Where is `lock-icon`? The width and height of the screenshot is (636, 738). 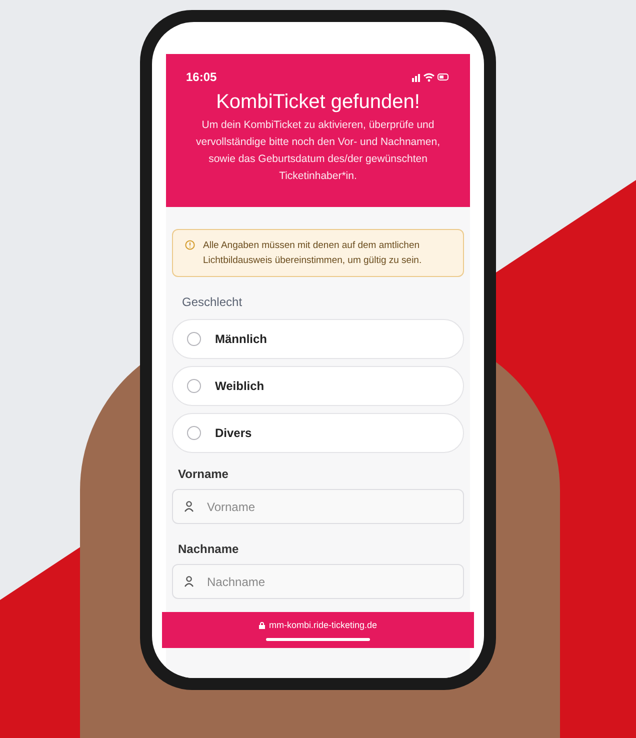 lock-icon is located at coordinates (261, 625).